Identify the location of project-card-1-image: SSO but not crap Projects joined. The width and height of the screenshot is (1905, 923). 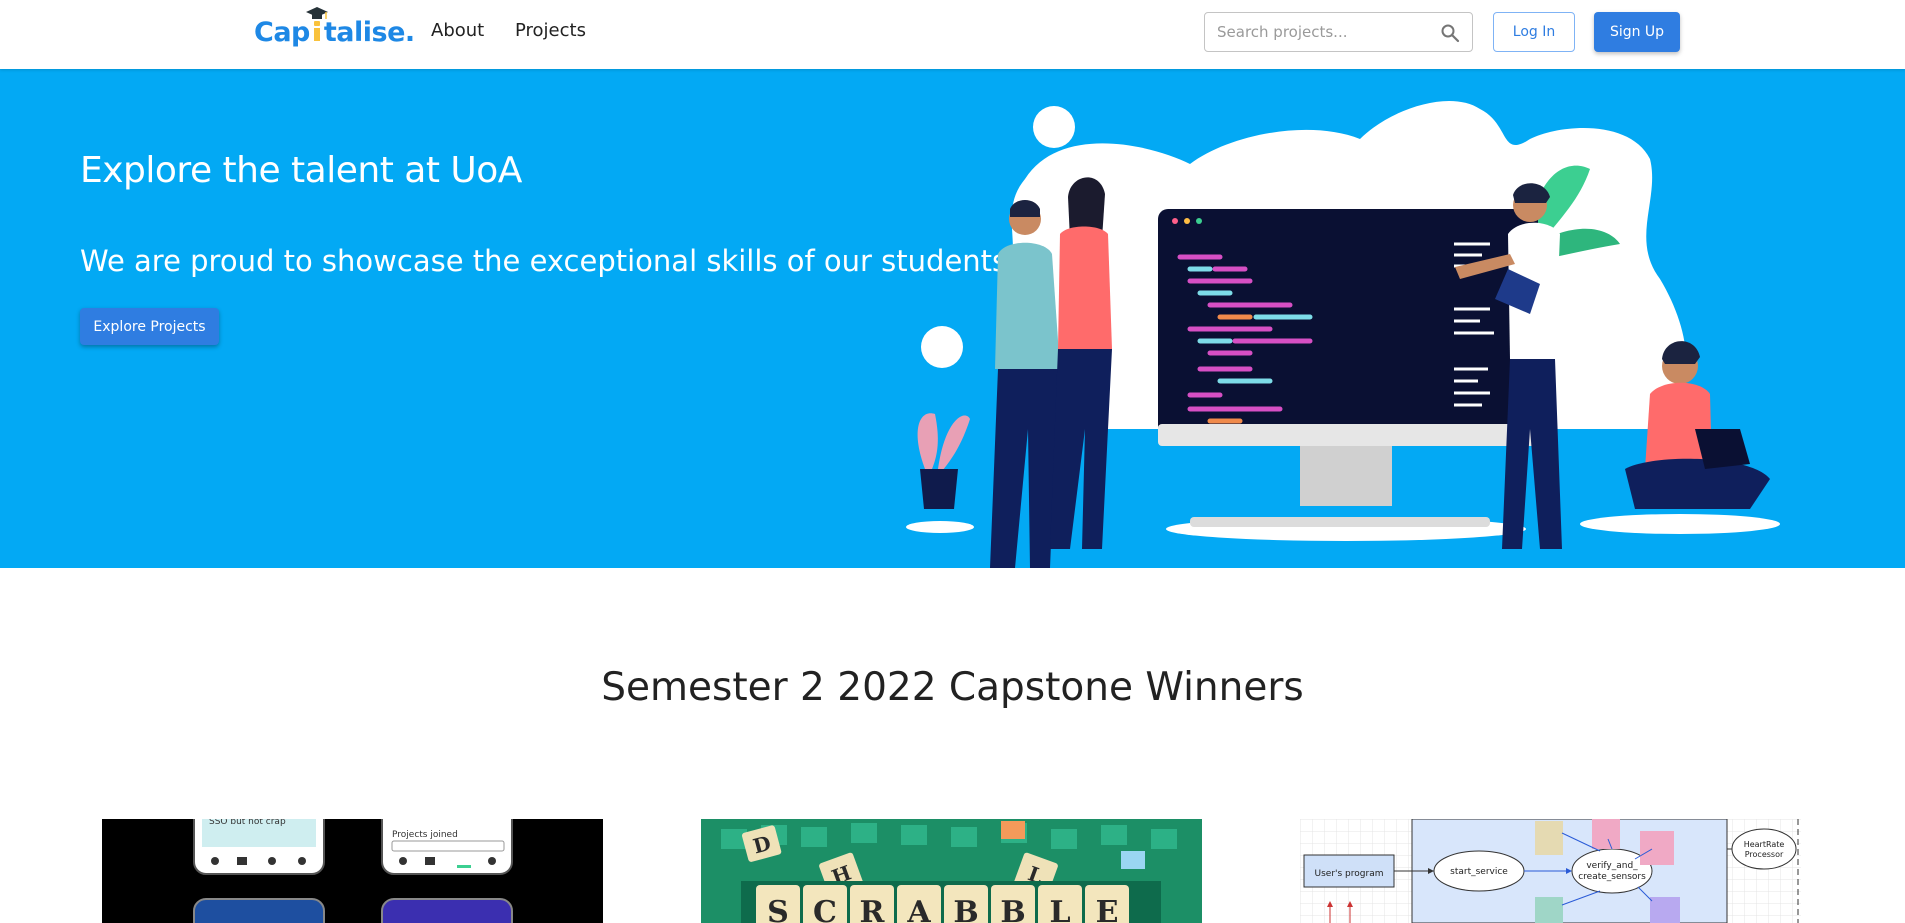
(352, 871).